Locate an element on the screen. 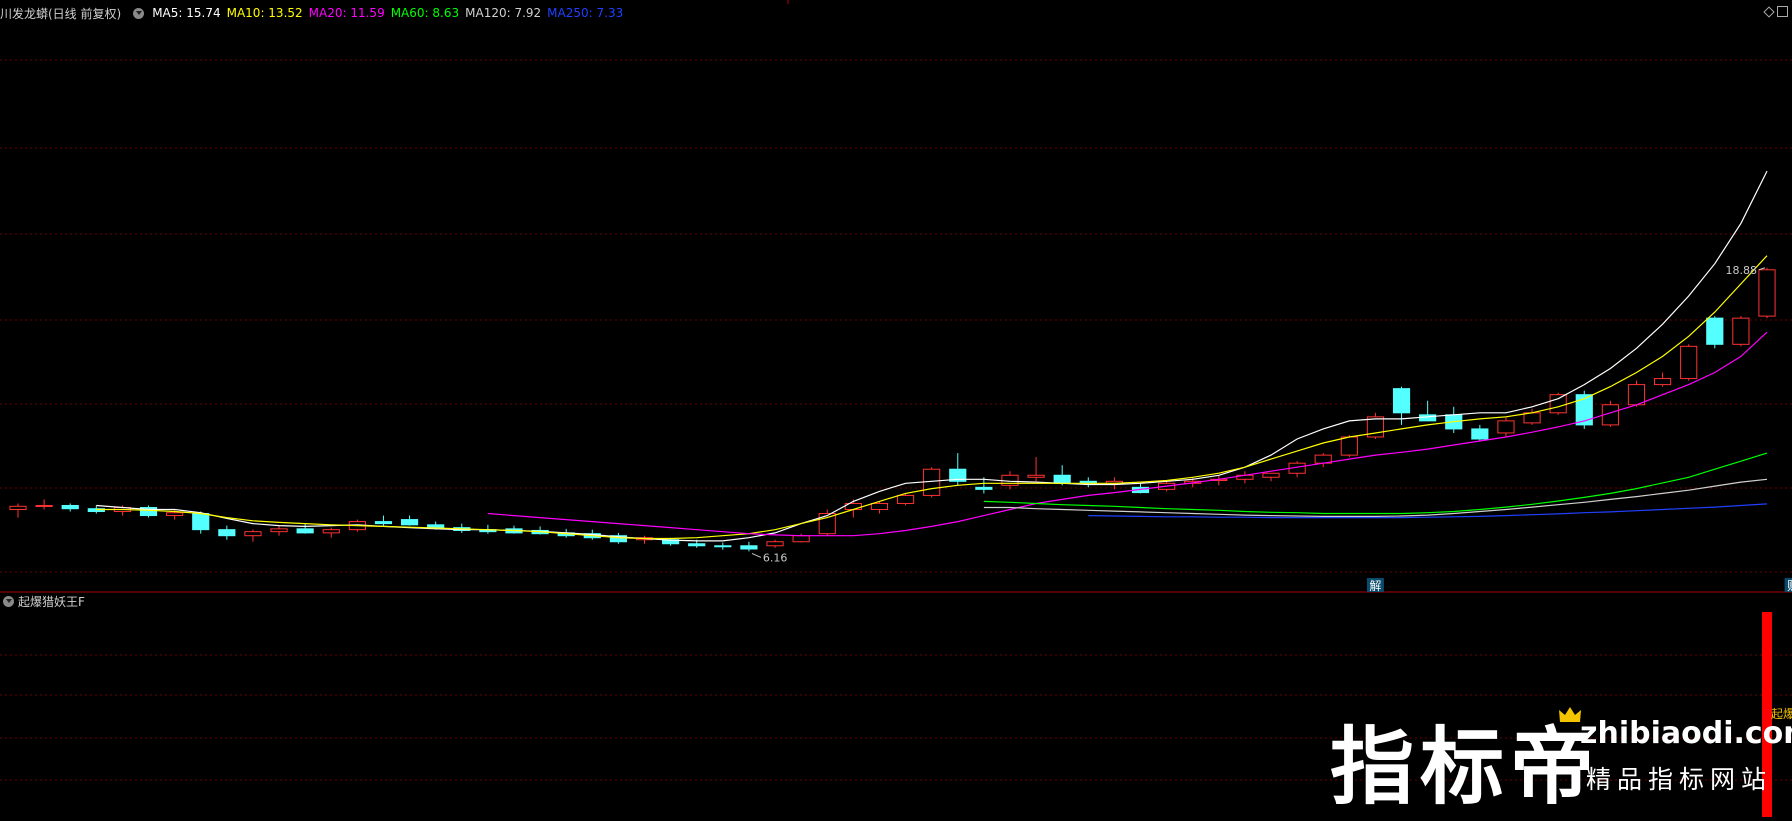 The image size is (1792, 821). diamond-icon is located at coordinates (1769, 12).